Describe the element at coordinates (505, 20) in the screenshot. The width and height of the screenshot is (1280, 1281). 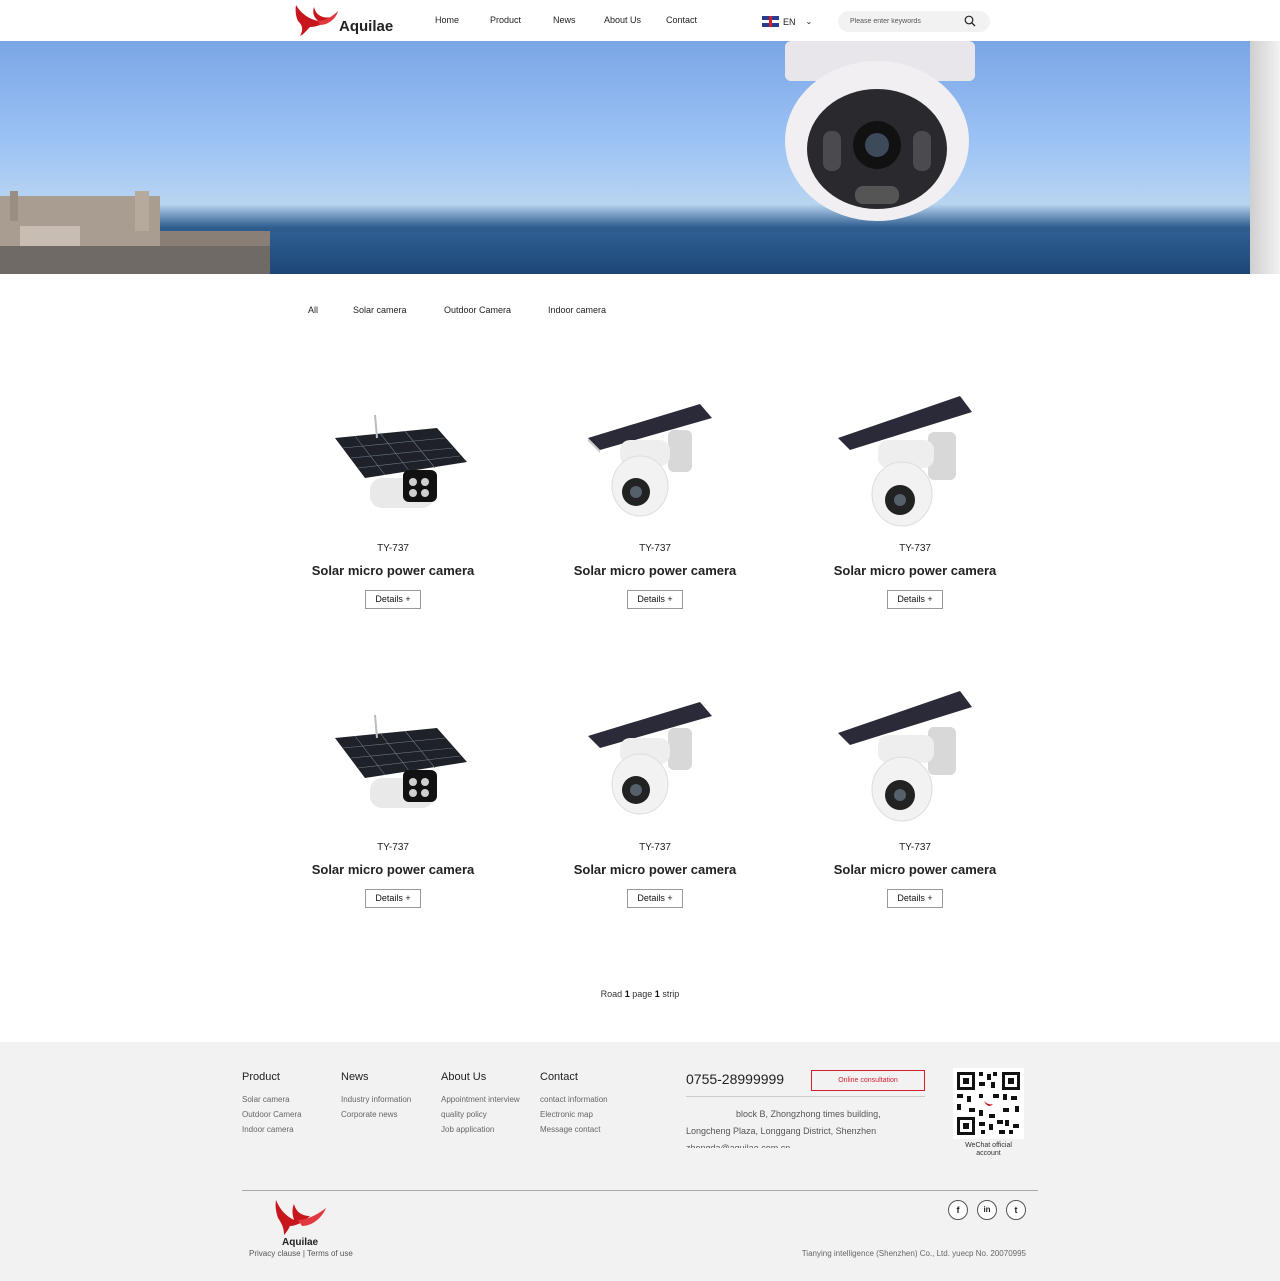
I see `nav-product: Product` at that location.